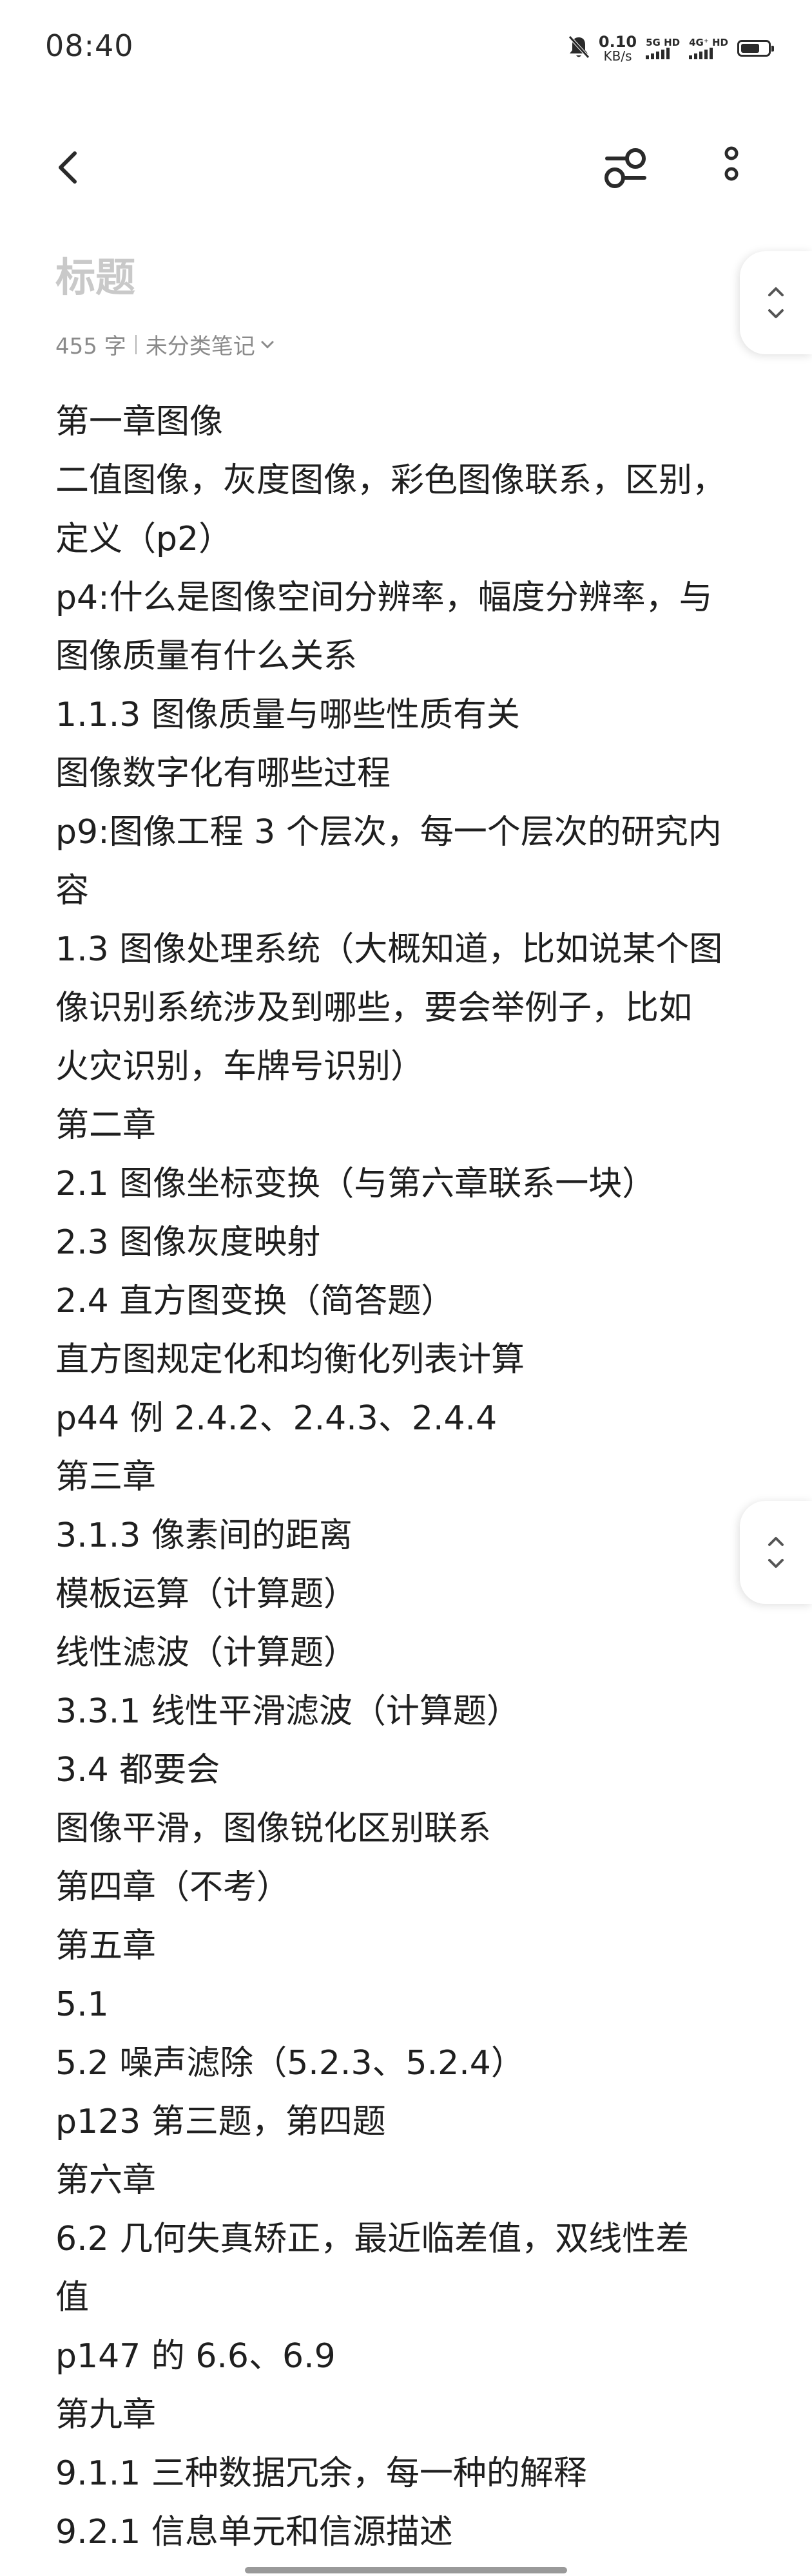 The height and width of the screenshot is (2576, 812). I want to click on status-time: 08:40, so click(89, 45).